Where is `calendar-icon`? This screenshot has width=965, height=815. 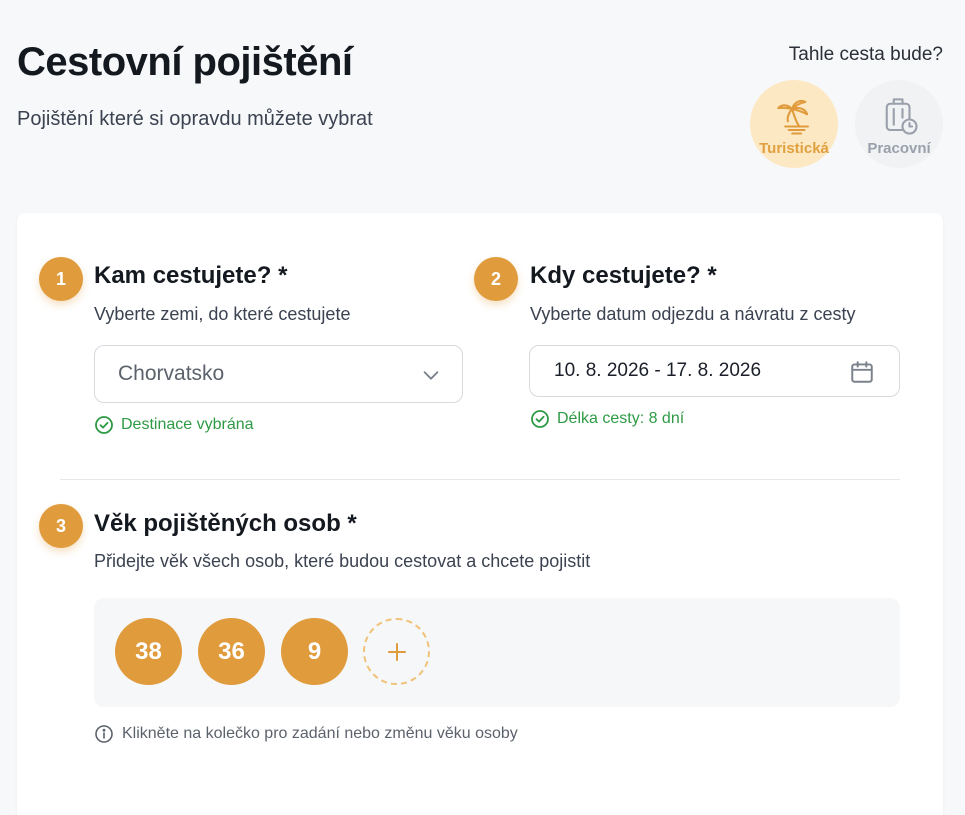
calendar-icon is located at coordinates (862, 372).